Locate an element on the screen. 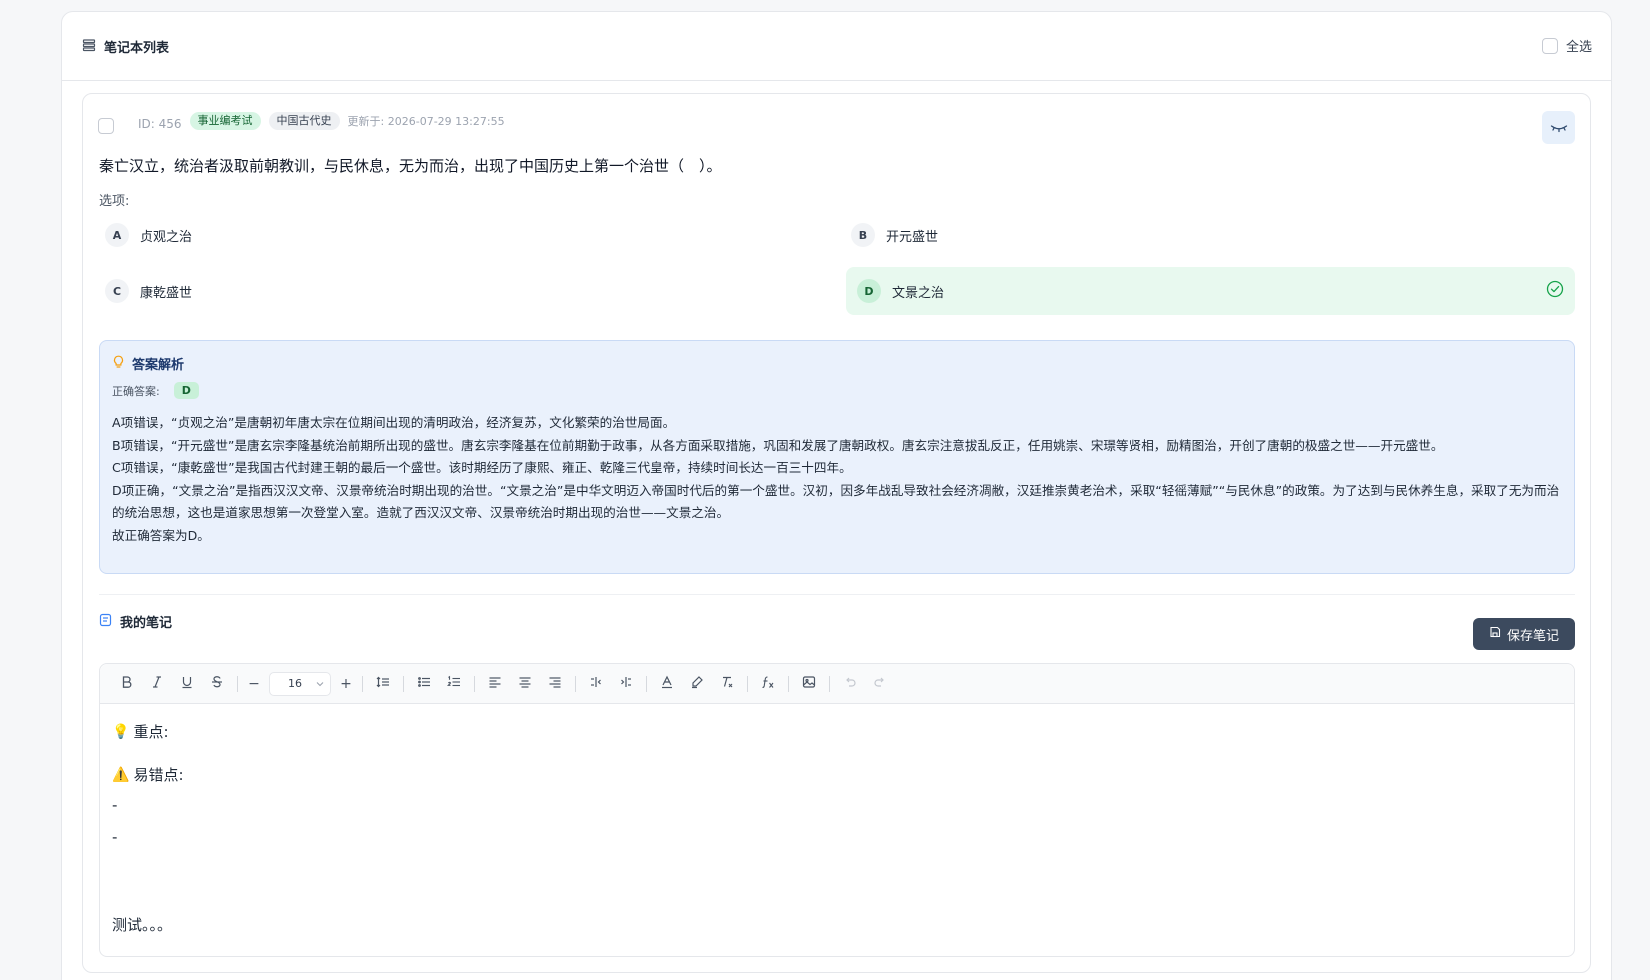 The width and height of the screenshot is (1650, 980). font-color-icon is located at coordinates (667, 683).